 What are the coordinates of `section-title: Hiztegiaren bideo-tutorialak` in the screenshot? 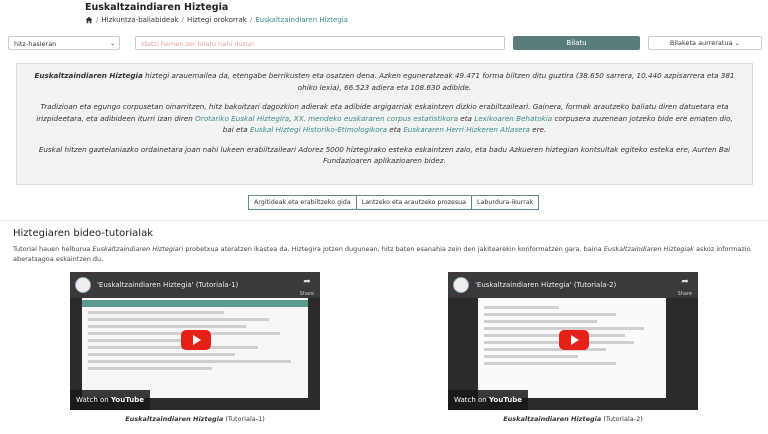 It's located at (83, 233).